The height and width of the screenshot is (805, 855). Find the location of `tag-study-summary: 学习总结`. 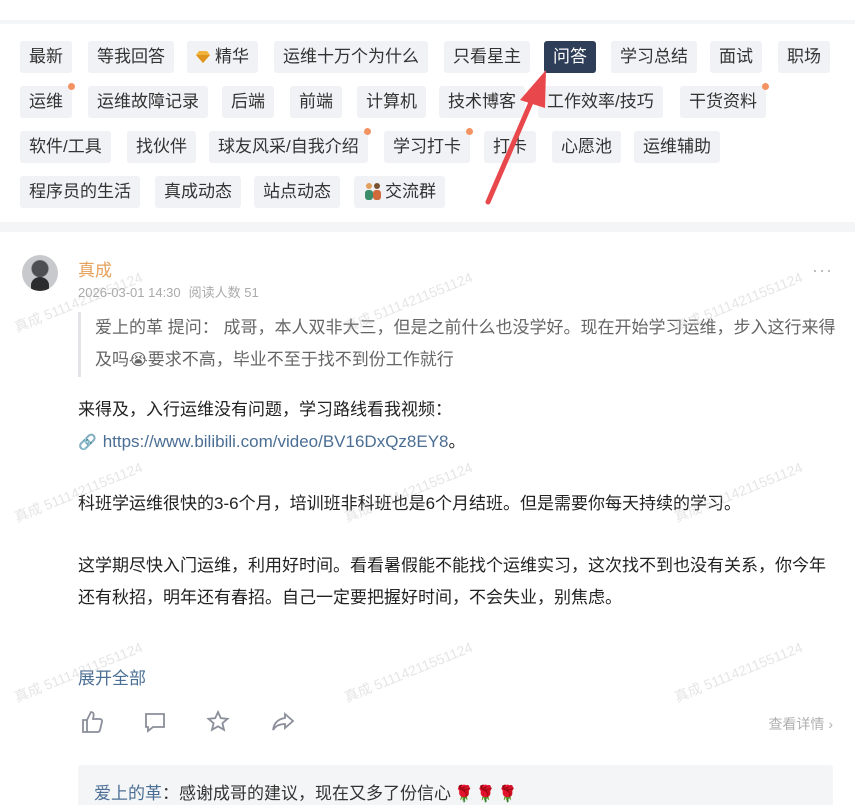

tag-study-summary: 学习总结 is located at coordinates (654, 57).